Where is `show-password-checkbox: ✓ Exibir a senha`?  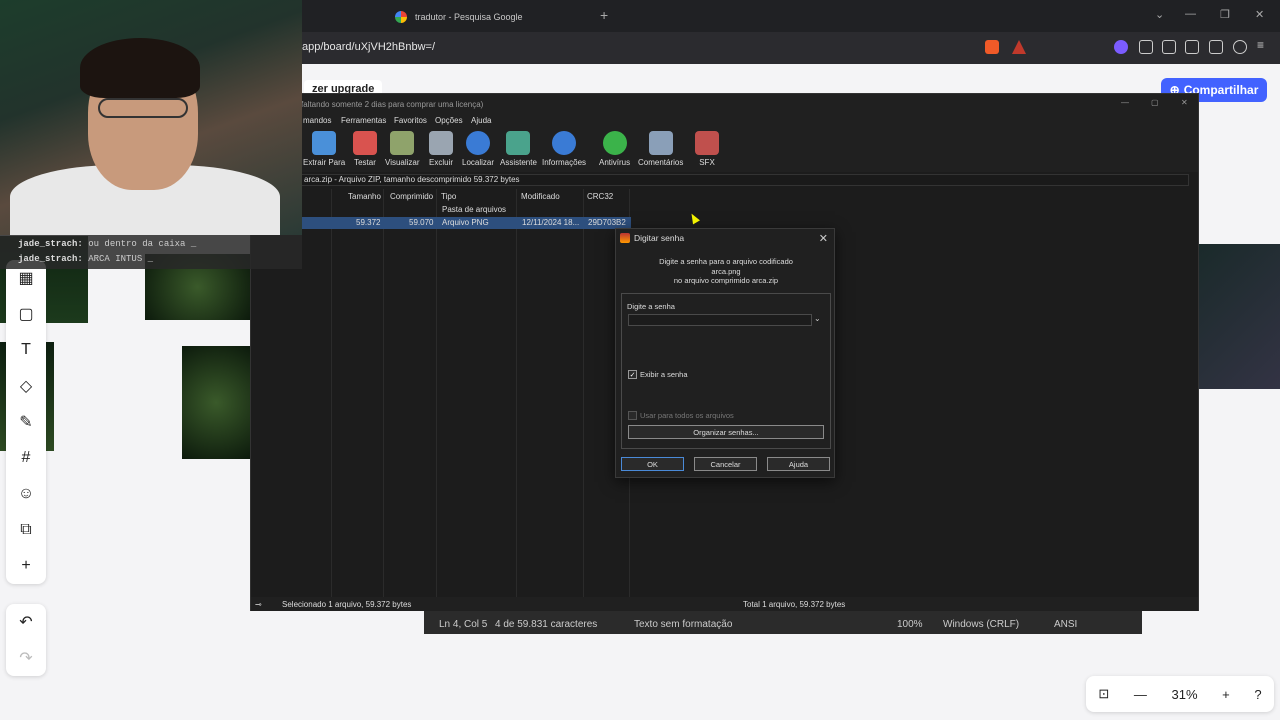 show-password-checkbox: ✓ Exibir a senha is located at coordinates (658, 374).